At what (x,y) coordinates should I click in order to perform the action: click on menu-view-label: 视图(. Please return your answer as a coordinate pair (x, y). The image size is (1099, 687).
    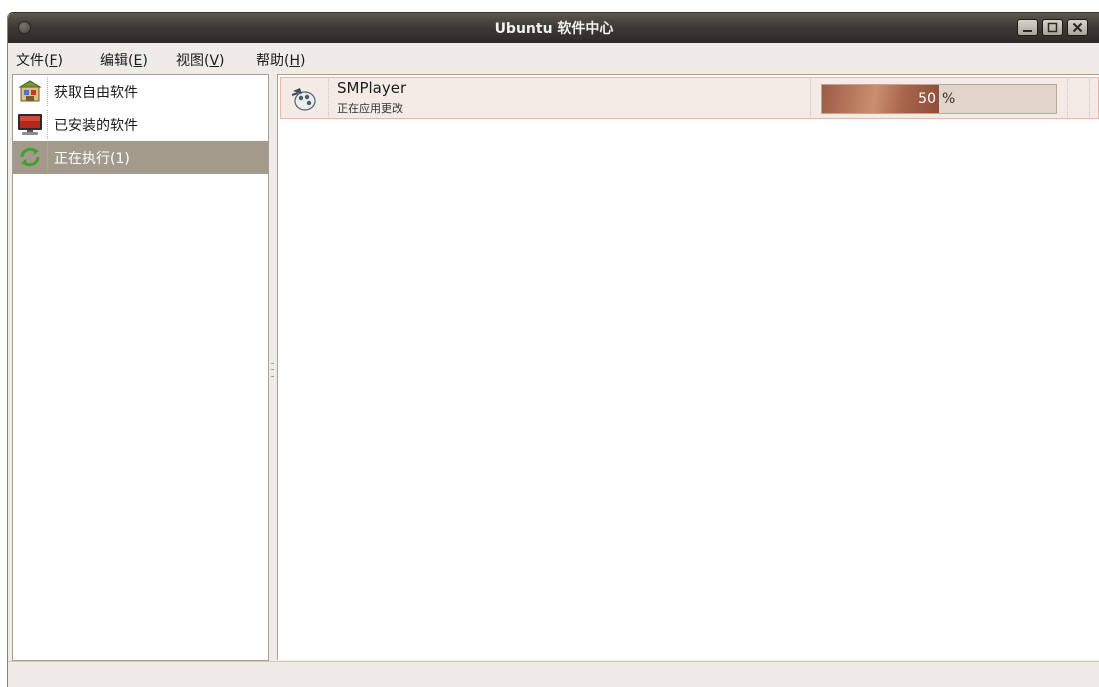
    Looking at the image, I should click on (193, 61).